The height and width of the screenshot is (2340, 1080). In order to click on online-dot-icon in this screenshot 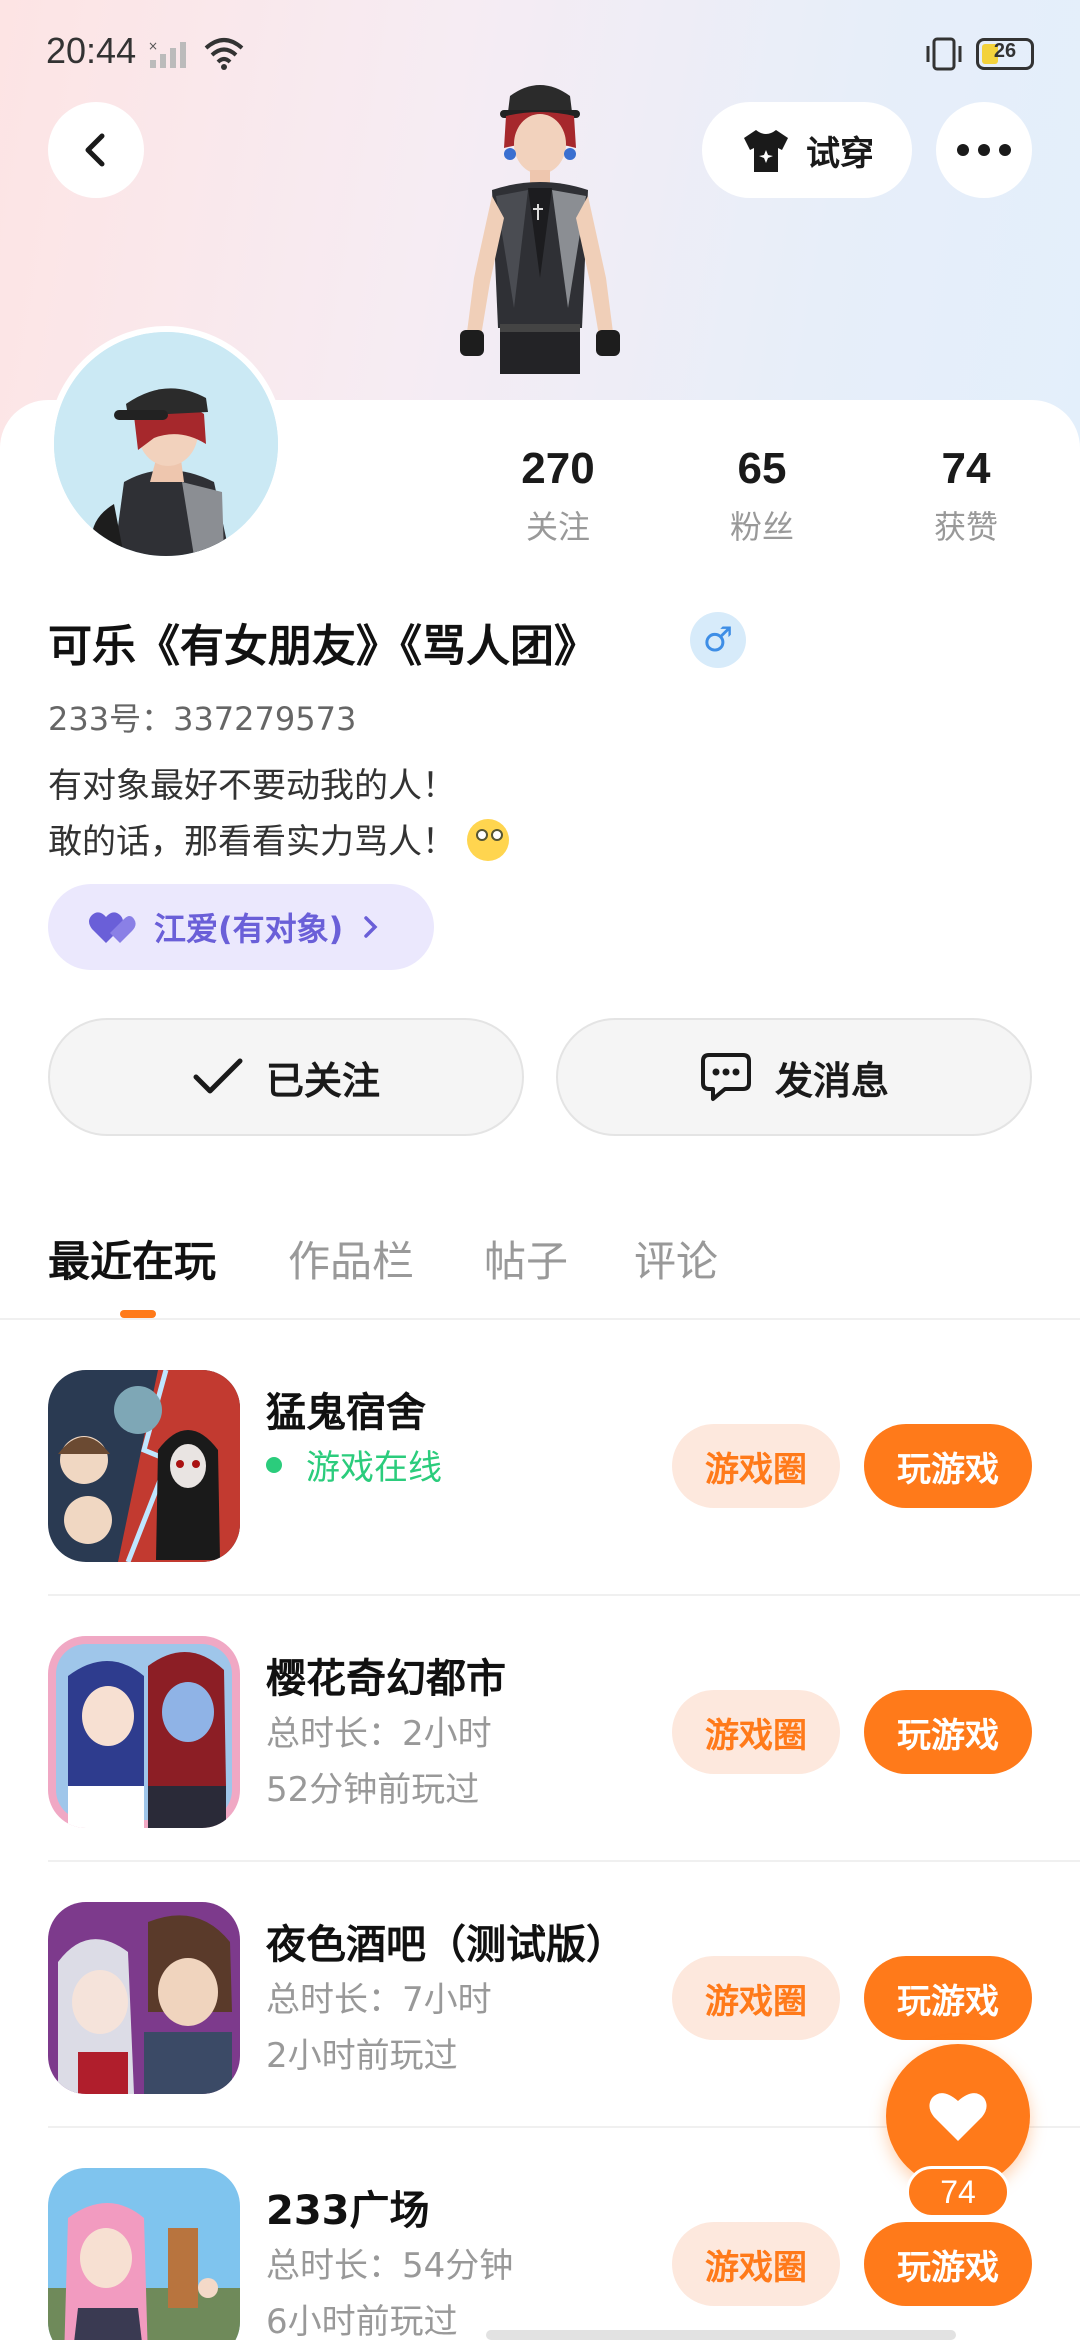, I will do `click(274, 1465)`.